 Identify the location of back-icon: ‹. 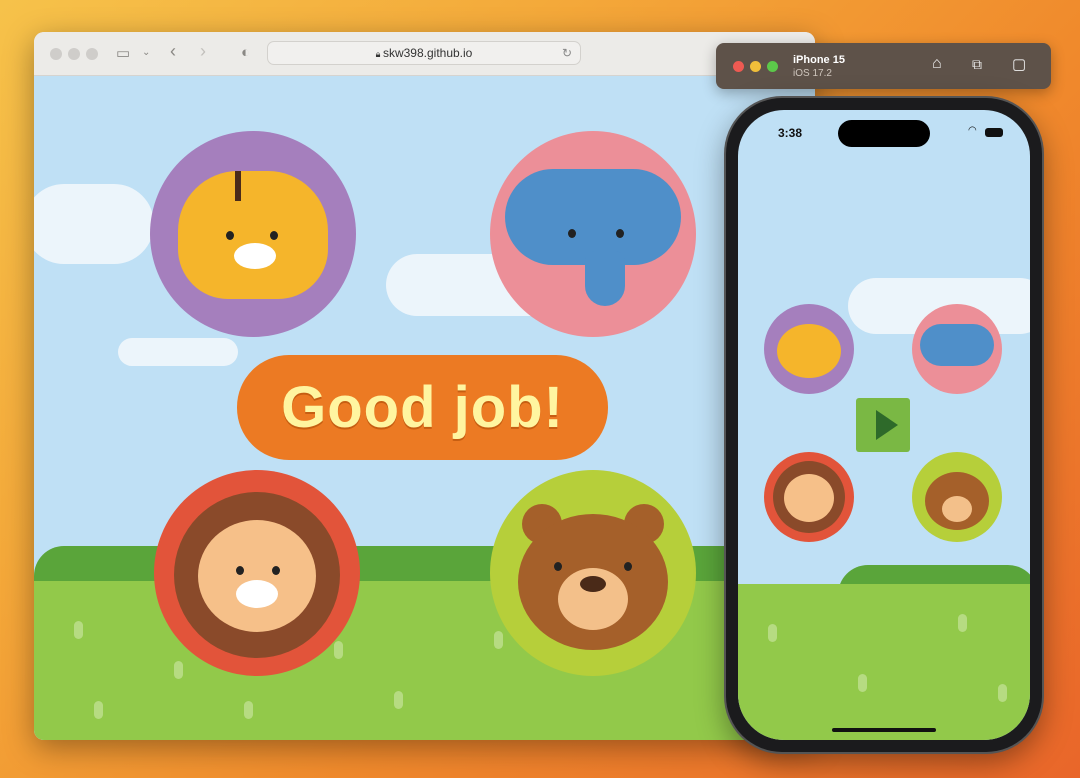
(173, 51).